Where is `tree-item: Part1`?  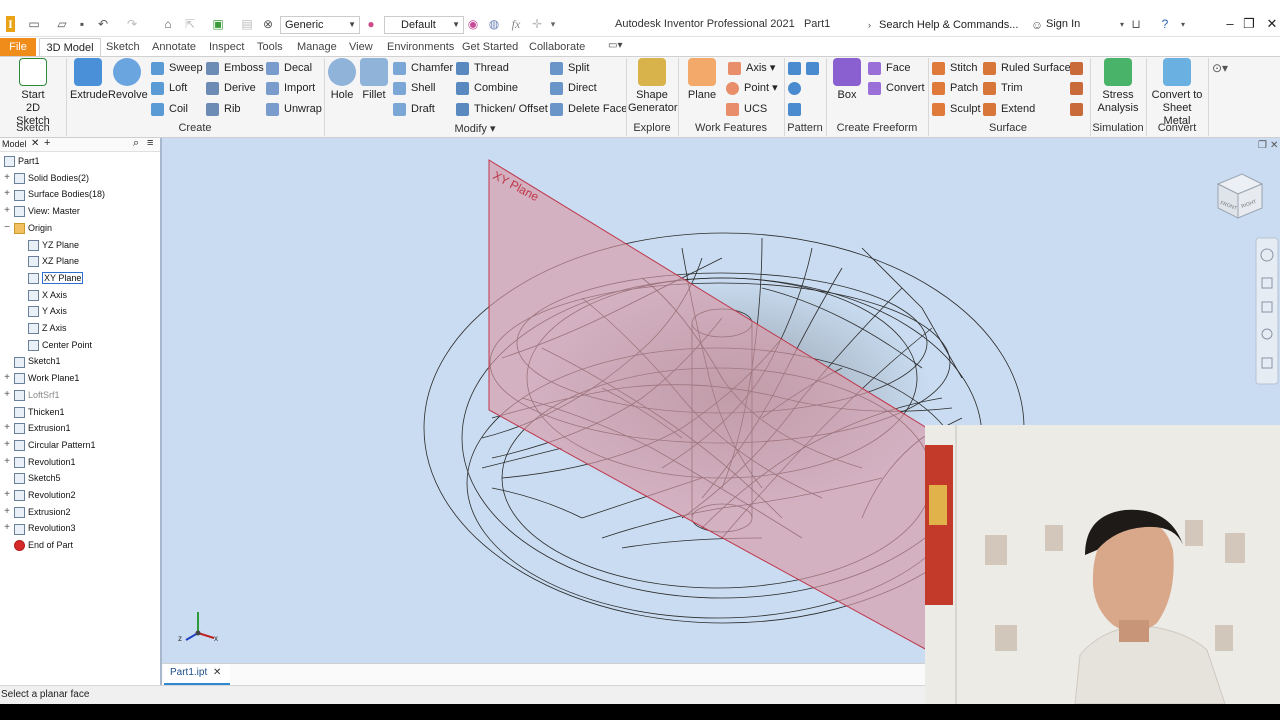
tree-item: Part1 is located at coordinates (22, 161).